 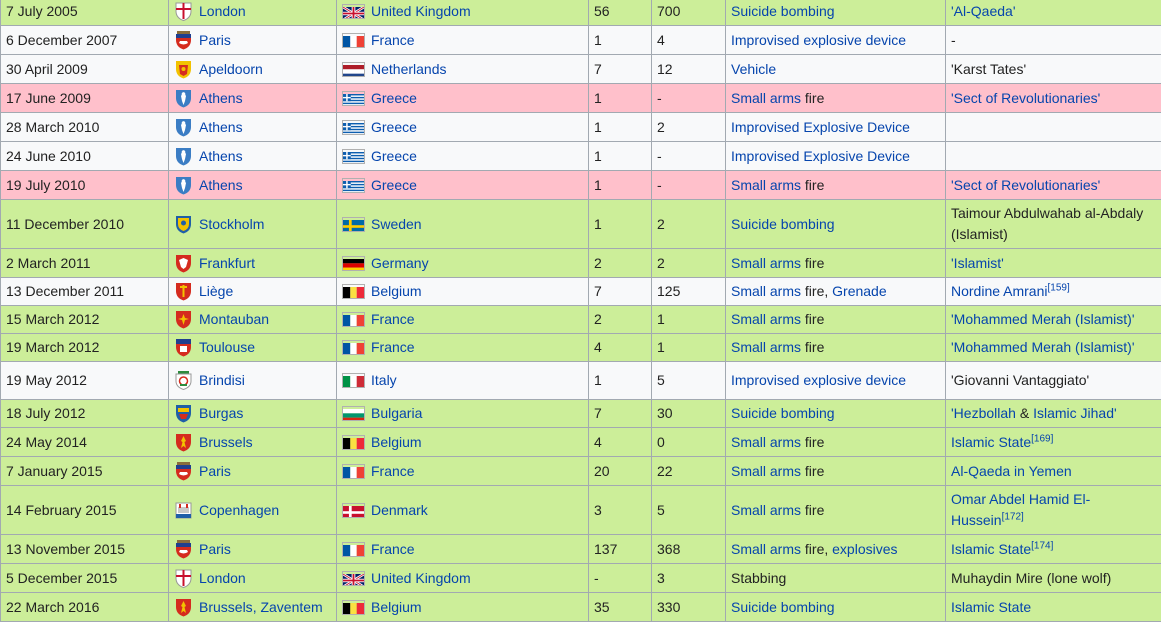 I want to click on method-link: explosives, so click(x=864, y=549).